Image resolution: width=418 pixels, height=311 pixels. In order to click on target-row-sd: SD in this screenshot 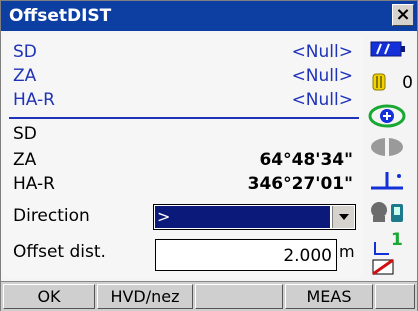, I will do `click(183, 134)`.